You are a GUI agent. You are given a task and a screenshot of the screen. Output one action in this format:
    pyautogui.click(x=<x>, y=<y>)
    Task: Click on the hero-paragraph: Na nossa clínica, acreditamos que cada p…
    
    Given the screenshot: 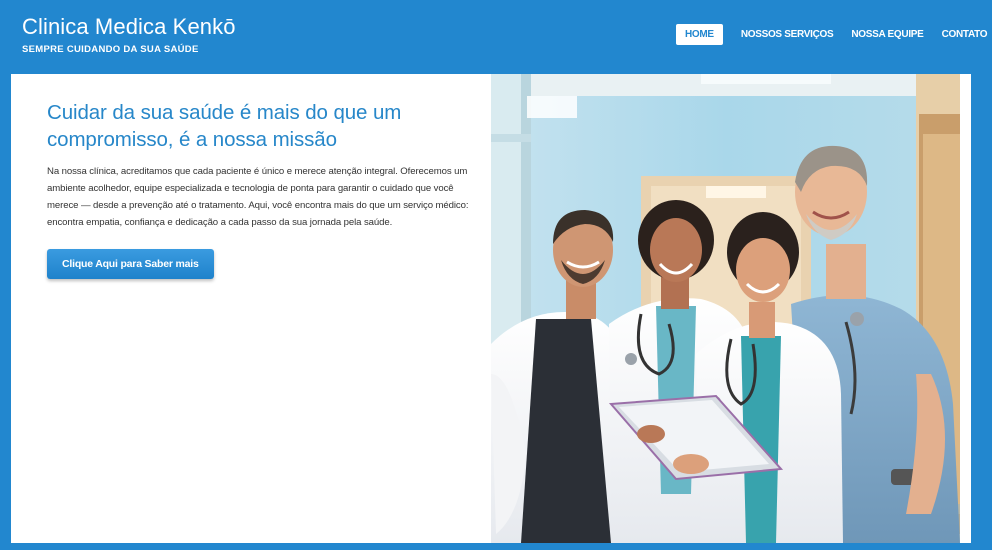 What is the action you would take?
    pyautogui.click(x=258, y=197)
    